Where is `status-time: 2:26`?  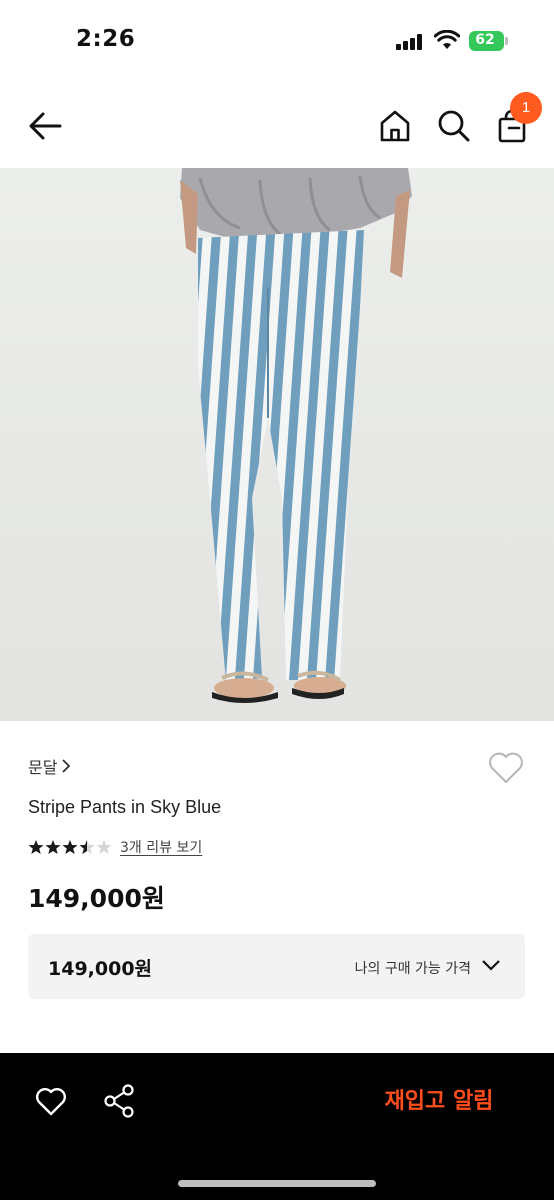
status-time: 2:26 is located at coordinates (106, 39).